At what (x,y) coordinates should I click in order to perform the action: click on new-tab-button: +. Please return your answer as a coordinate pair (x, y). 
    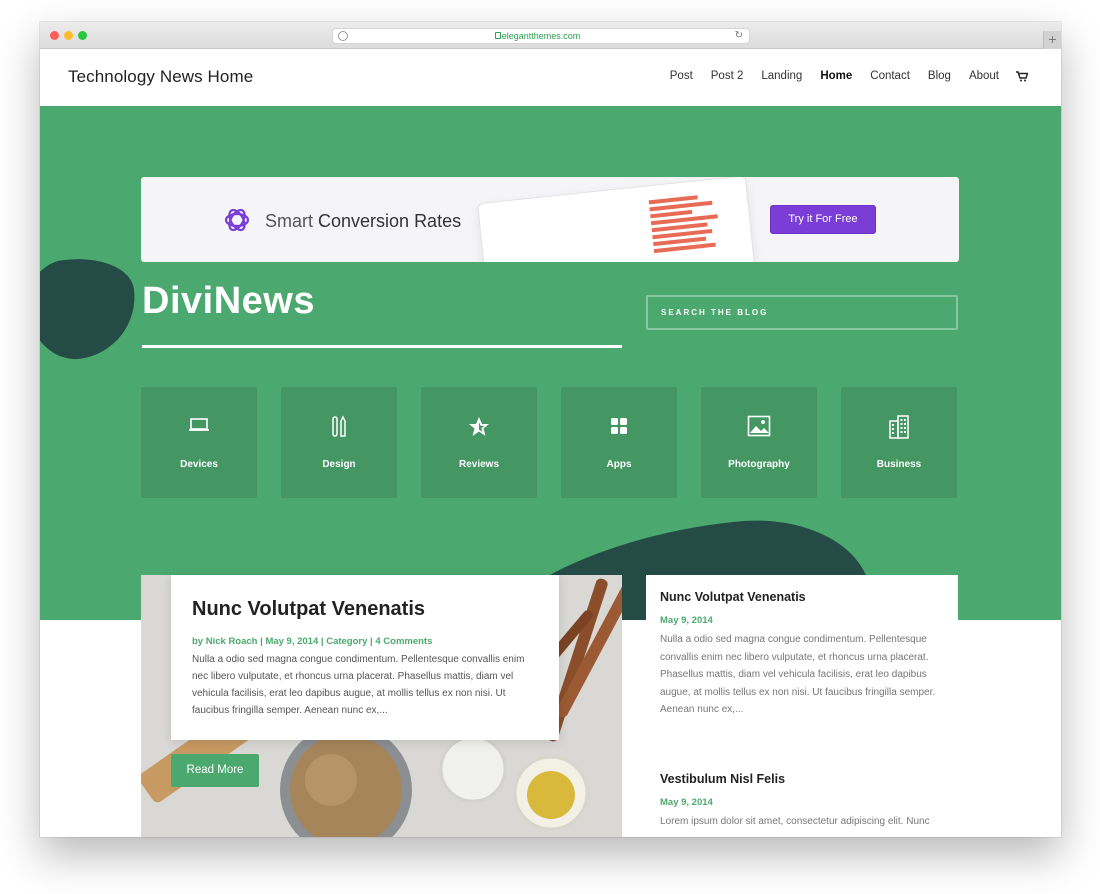
    Looking at the image, I should click on (1052, 40).